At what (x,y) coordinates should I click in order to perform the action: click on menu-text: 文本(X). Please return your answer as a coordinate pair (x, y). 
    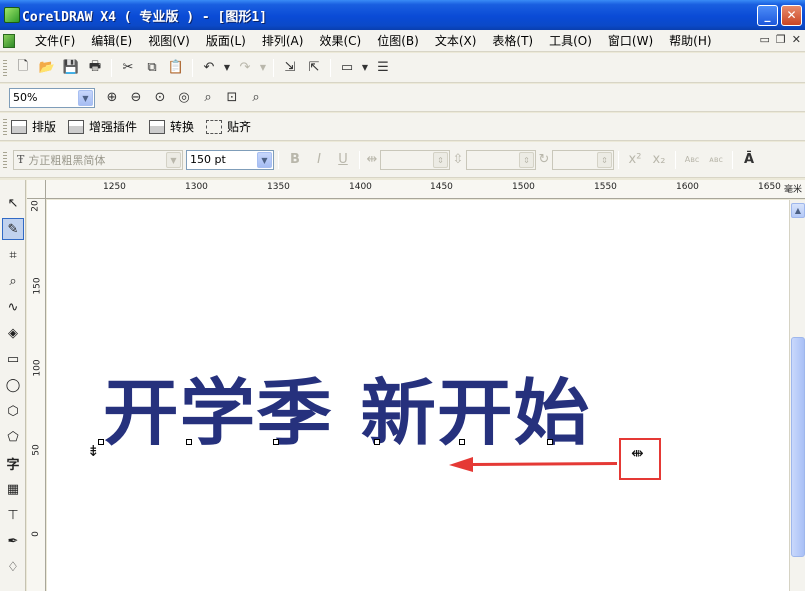
    Looking at the image, I should click on (456, 41).